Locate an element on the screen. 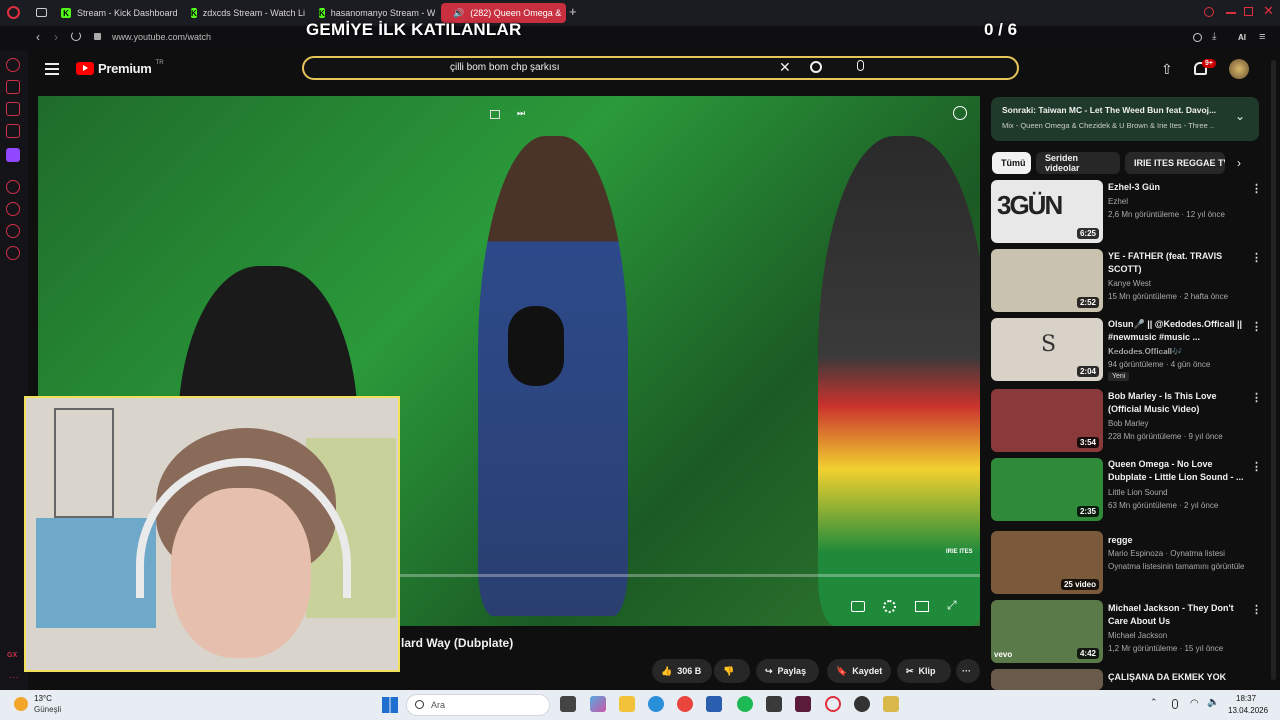 This screenshot has width=1280, height=720. tab-switcher-icon is located at coordinates (41, 12).